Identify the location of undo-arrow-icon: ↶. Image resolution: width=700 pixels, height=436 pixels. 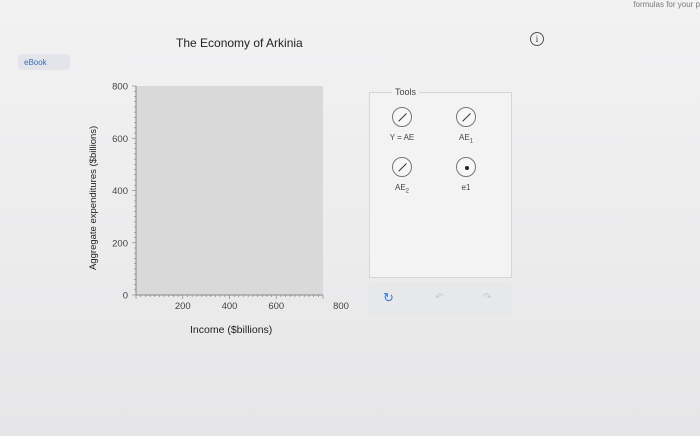
(442, 299).